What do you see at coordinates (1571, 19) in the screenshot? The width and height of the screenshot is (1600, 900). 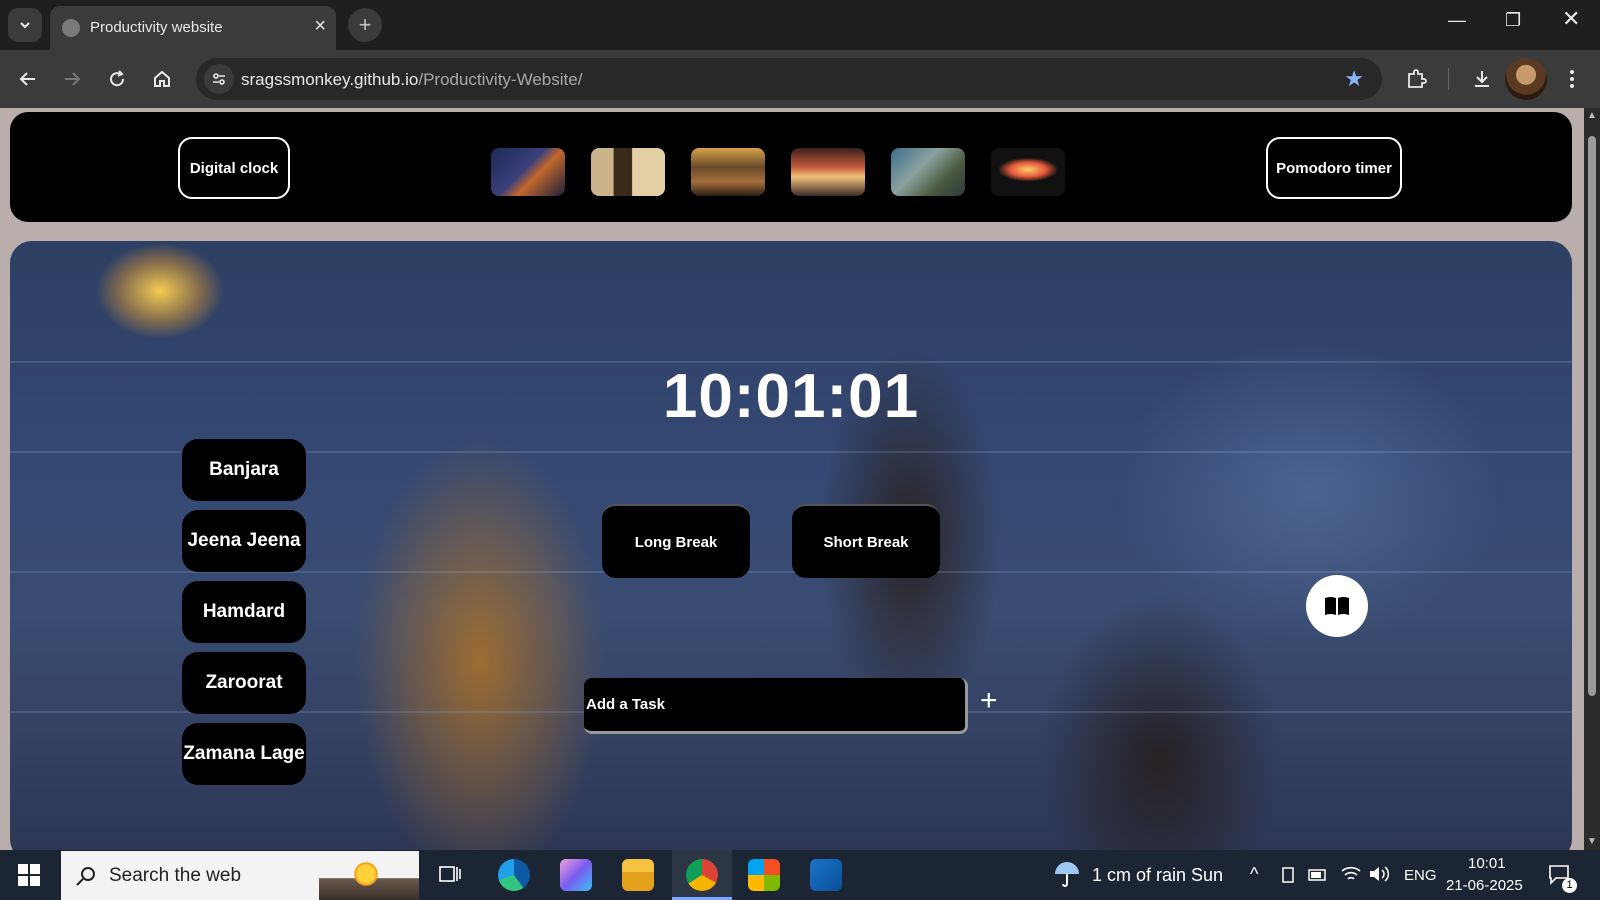 I see `close-window-icon: ✕` at bounding box center [1571, 19].